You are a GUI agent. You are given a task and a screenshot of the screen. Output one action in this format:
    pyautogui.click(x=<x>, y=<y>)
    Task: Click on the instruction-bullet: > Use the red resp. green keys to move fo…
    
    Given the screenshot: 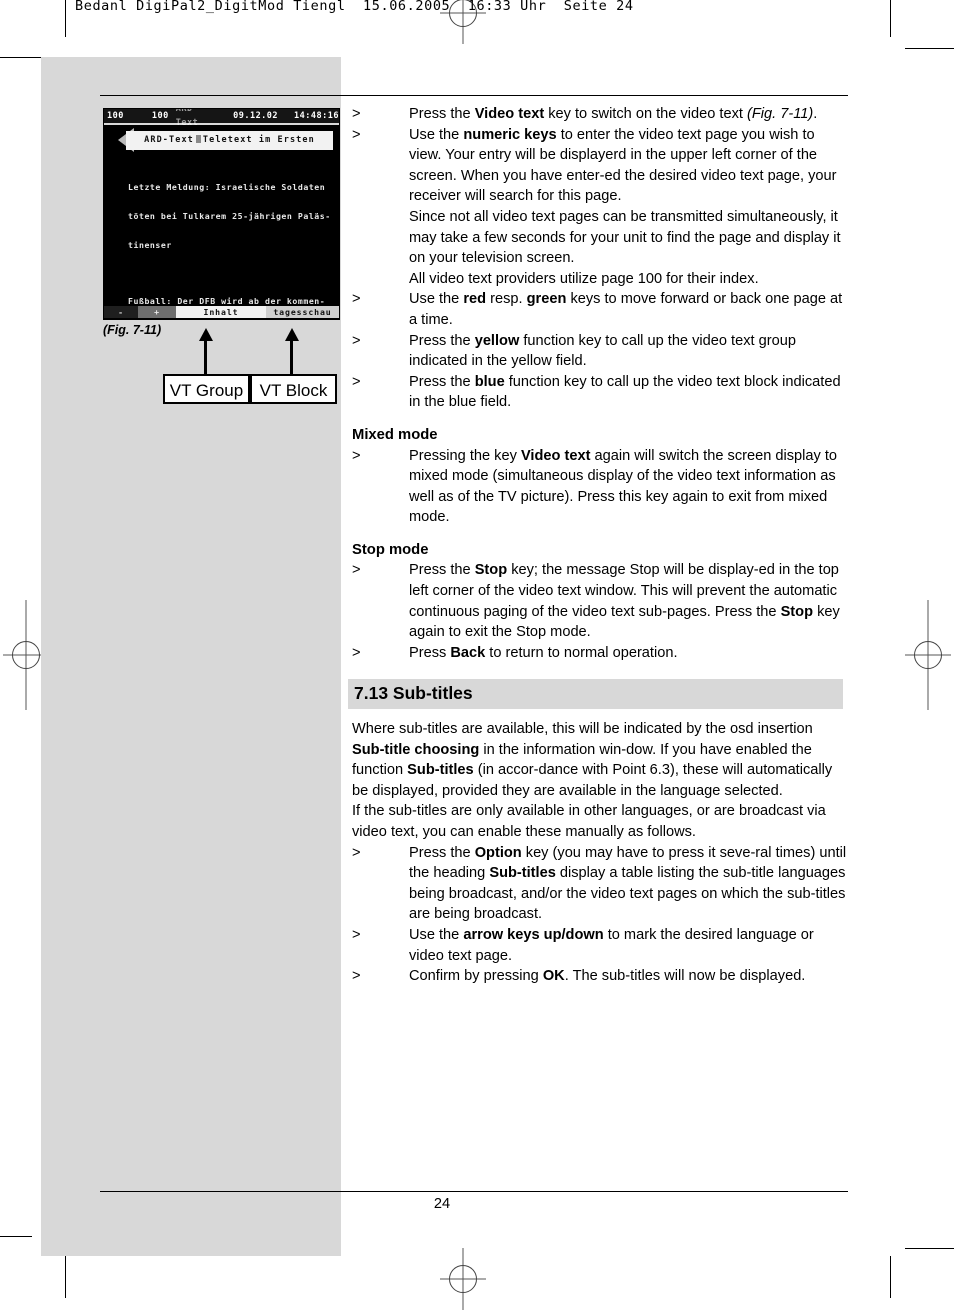 What is the action you would take?
    pyautogui.click(x=600, y=309)
    